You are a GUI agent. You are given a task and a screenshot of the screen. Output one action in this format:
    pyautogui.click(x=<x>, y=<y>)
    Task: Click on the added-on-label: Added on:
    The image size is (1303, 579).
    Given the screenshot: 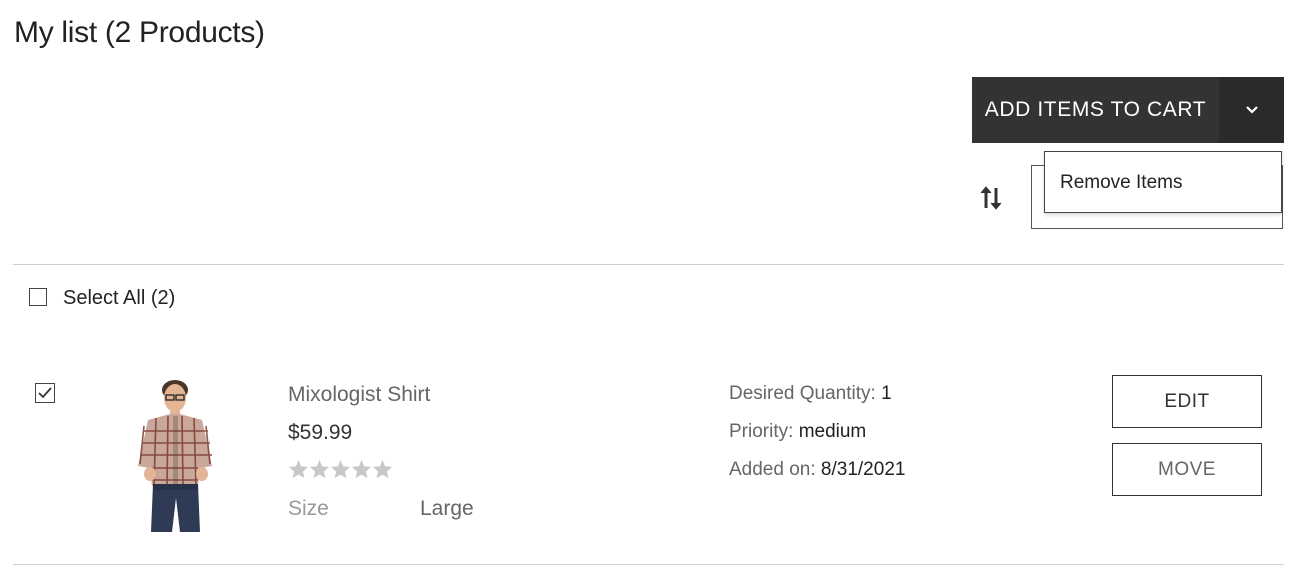 What is the action you would take?
    pyautogui.click(x=772, y=469)
    